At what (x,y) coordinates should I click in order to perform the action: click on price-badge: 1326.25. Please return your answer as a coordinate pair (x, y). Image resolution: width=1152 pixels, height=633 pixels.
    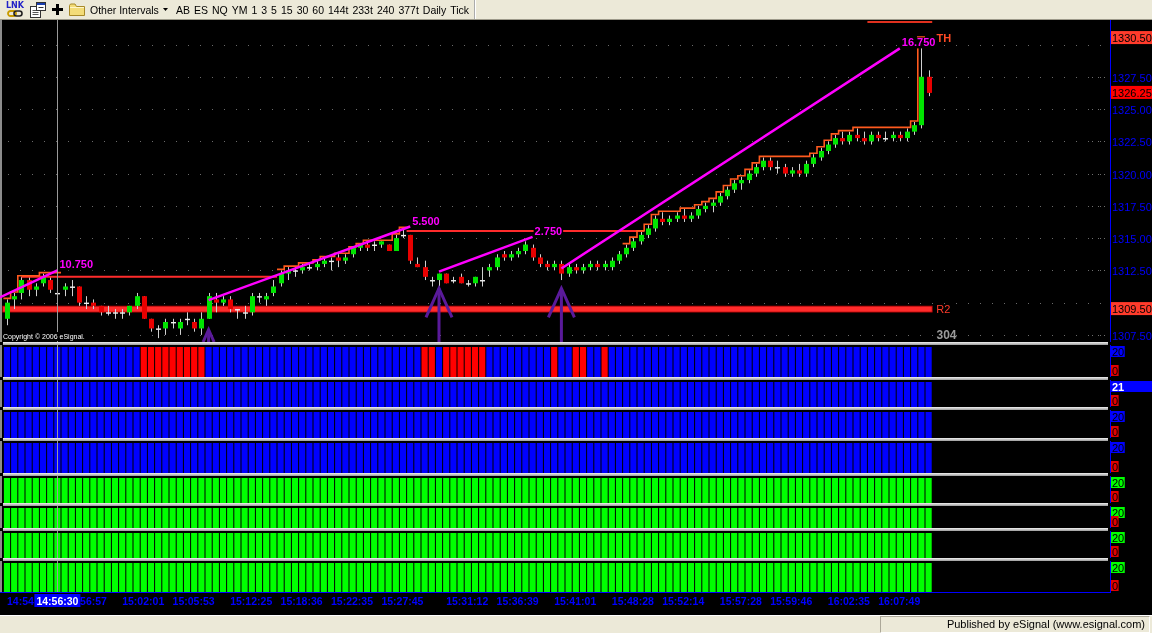
    Looking at the image, I should click on (1131, 92).